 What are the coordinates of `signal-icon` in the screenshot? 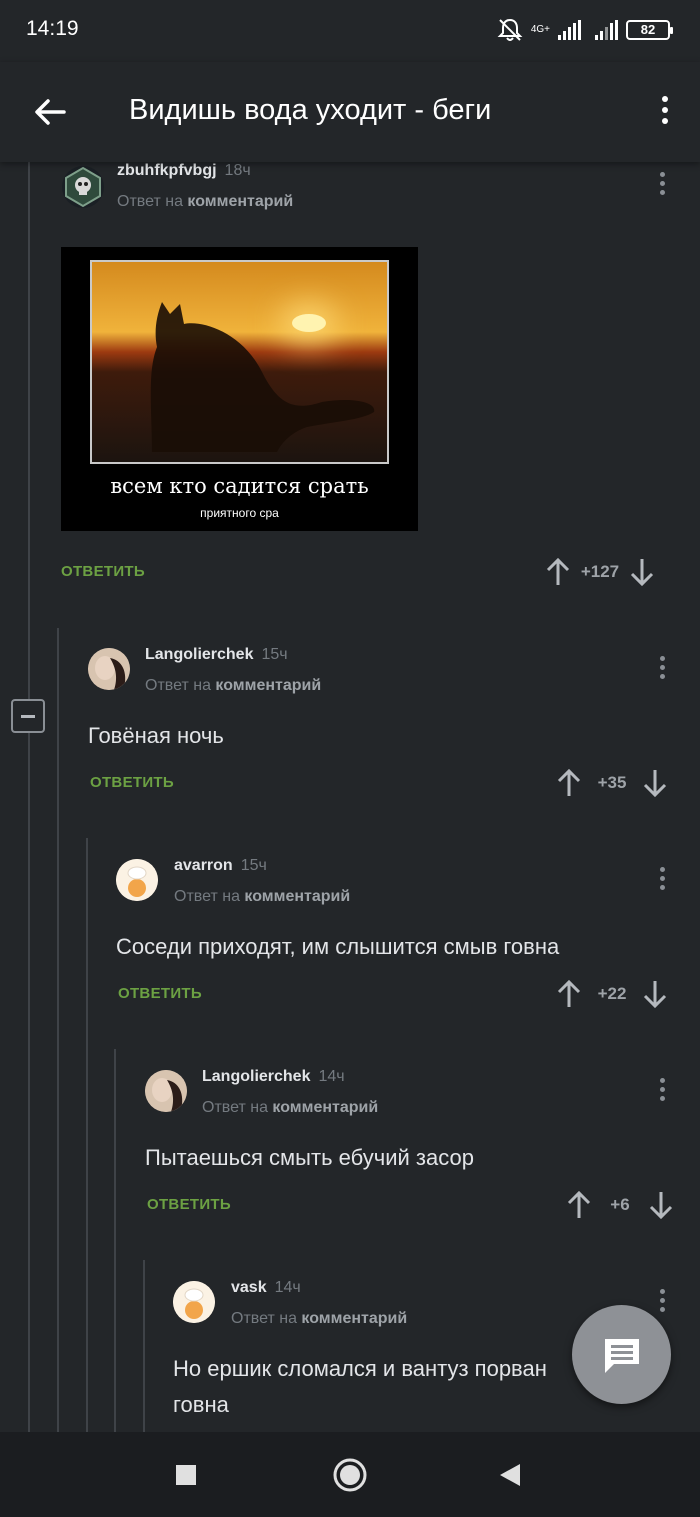 It's located at (569, 30).